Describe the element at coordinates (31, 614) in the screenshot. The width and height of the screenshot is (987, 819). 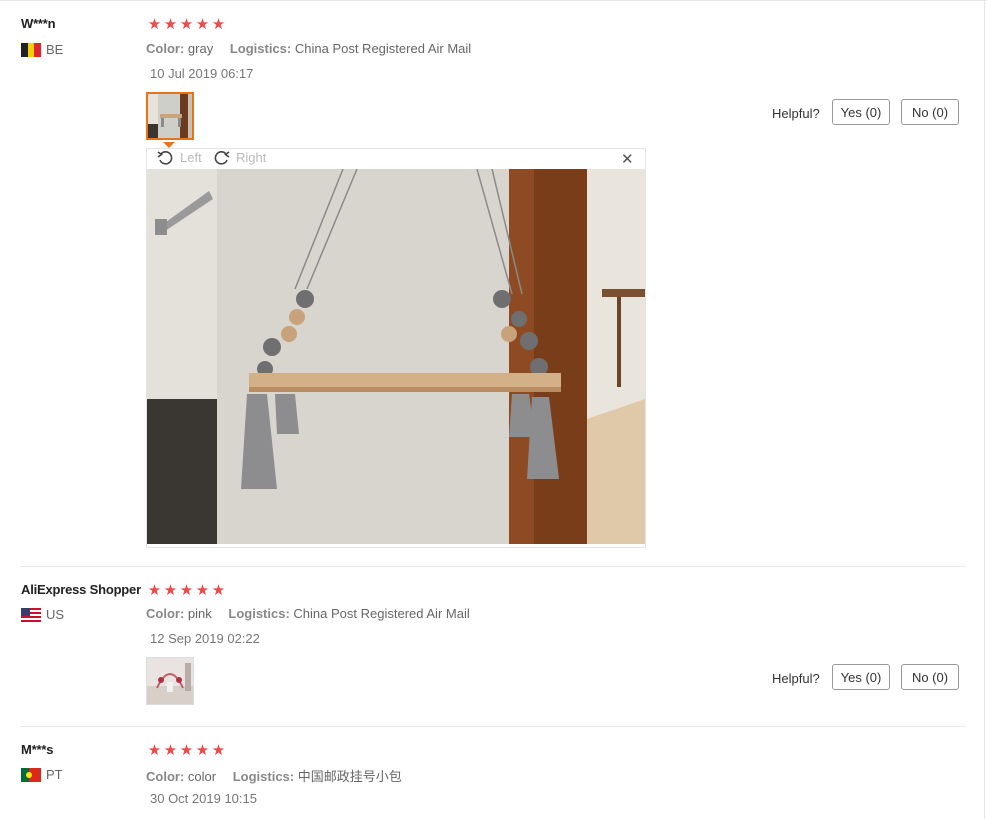
I see `us-flag-icon` at that location.